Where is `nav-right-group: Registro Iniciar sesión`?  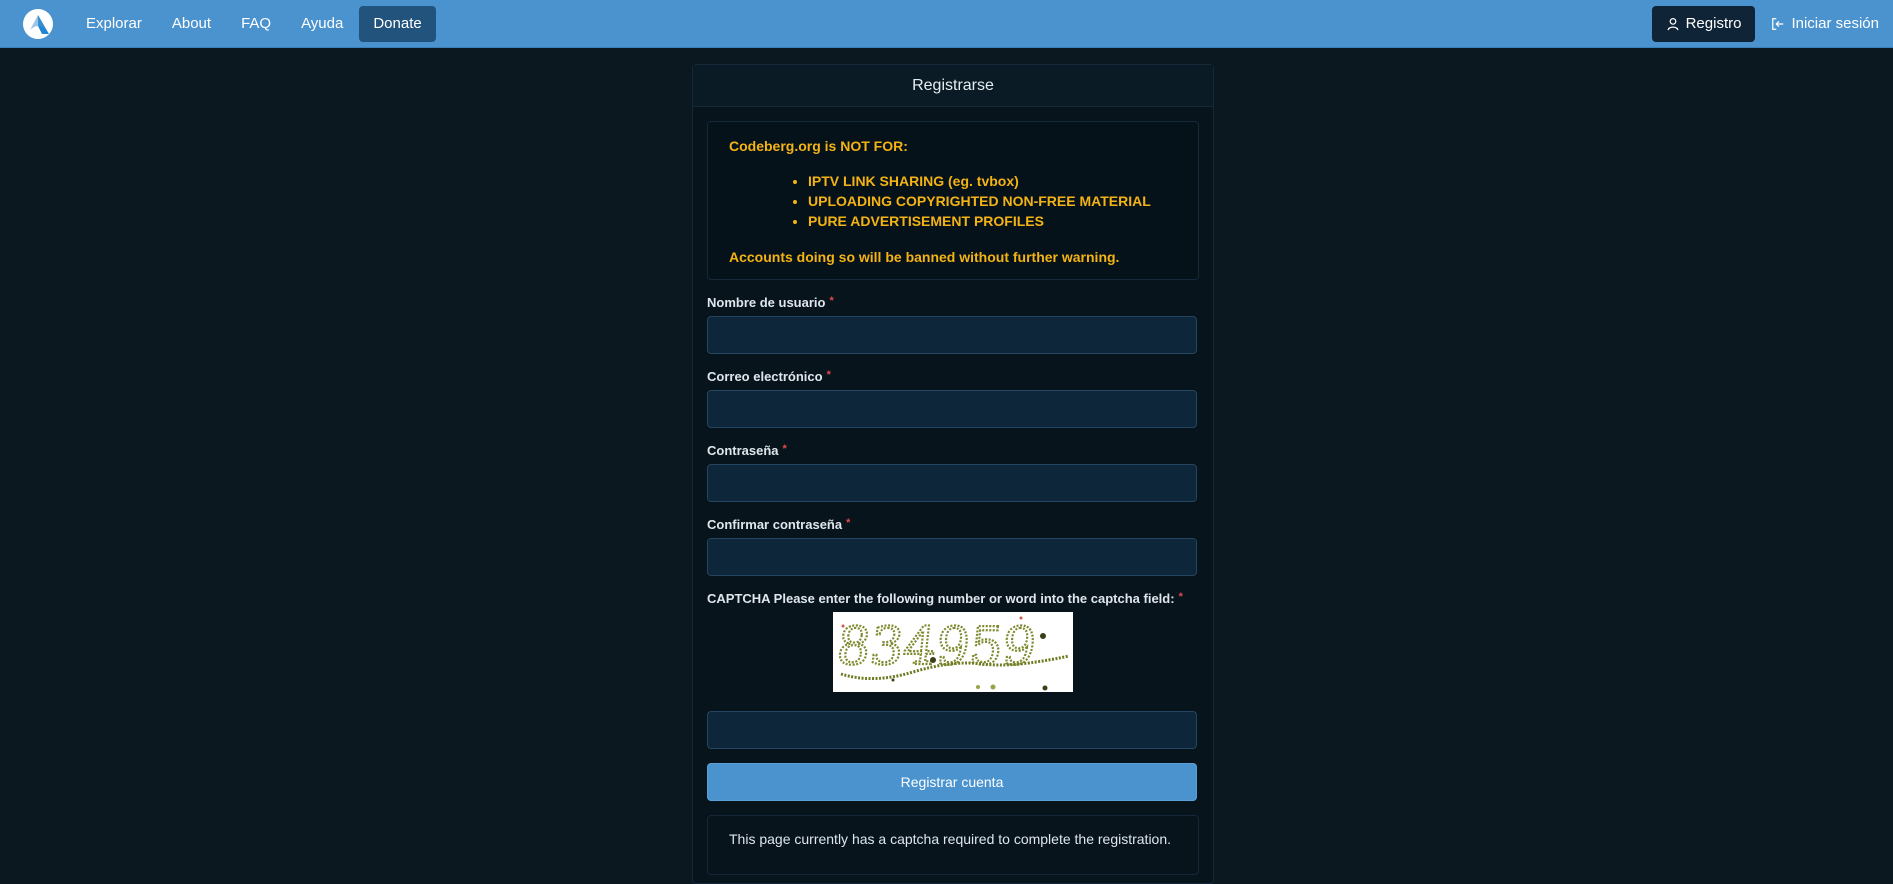 nav-right-group: Registro Iniciar sesión is located at coordinates (1768, 23).